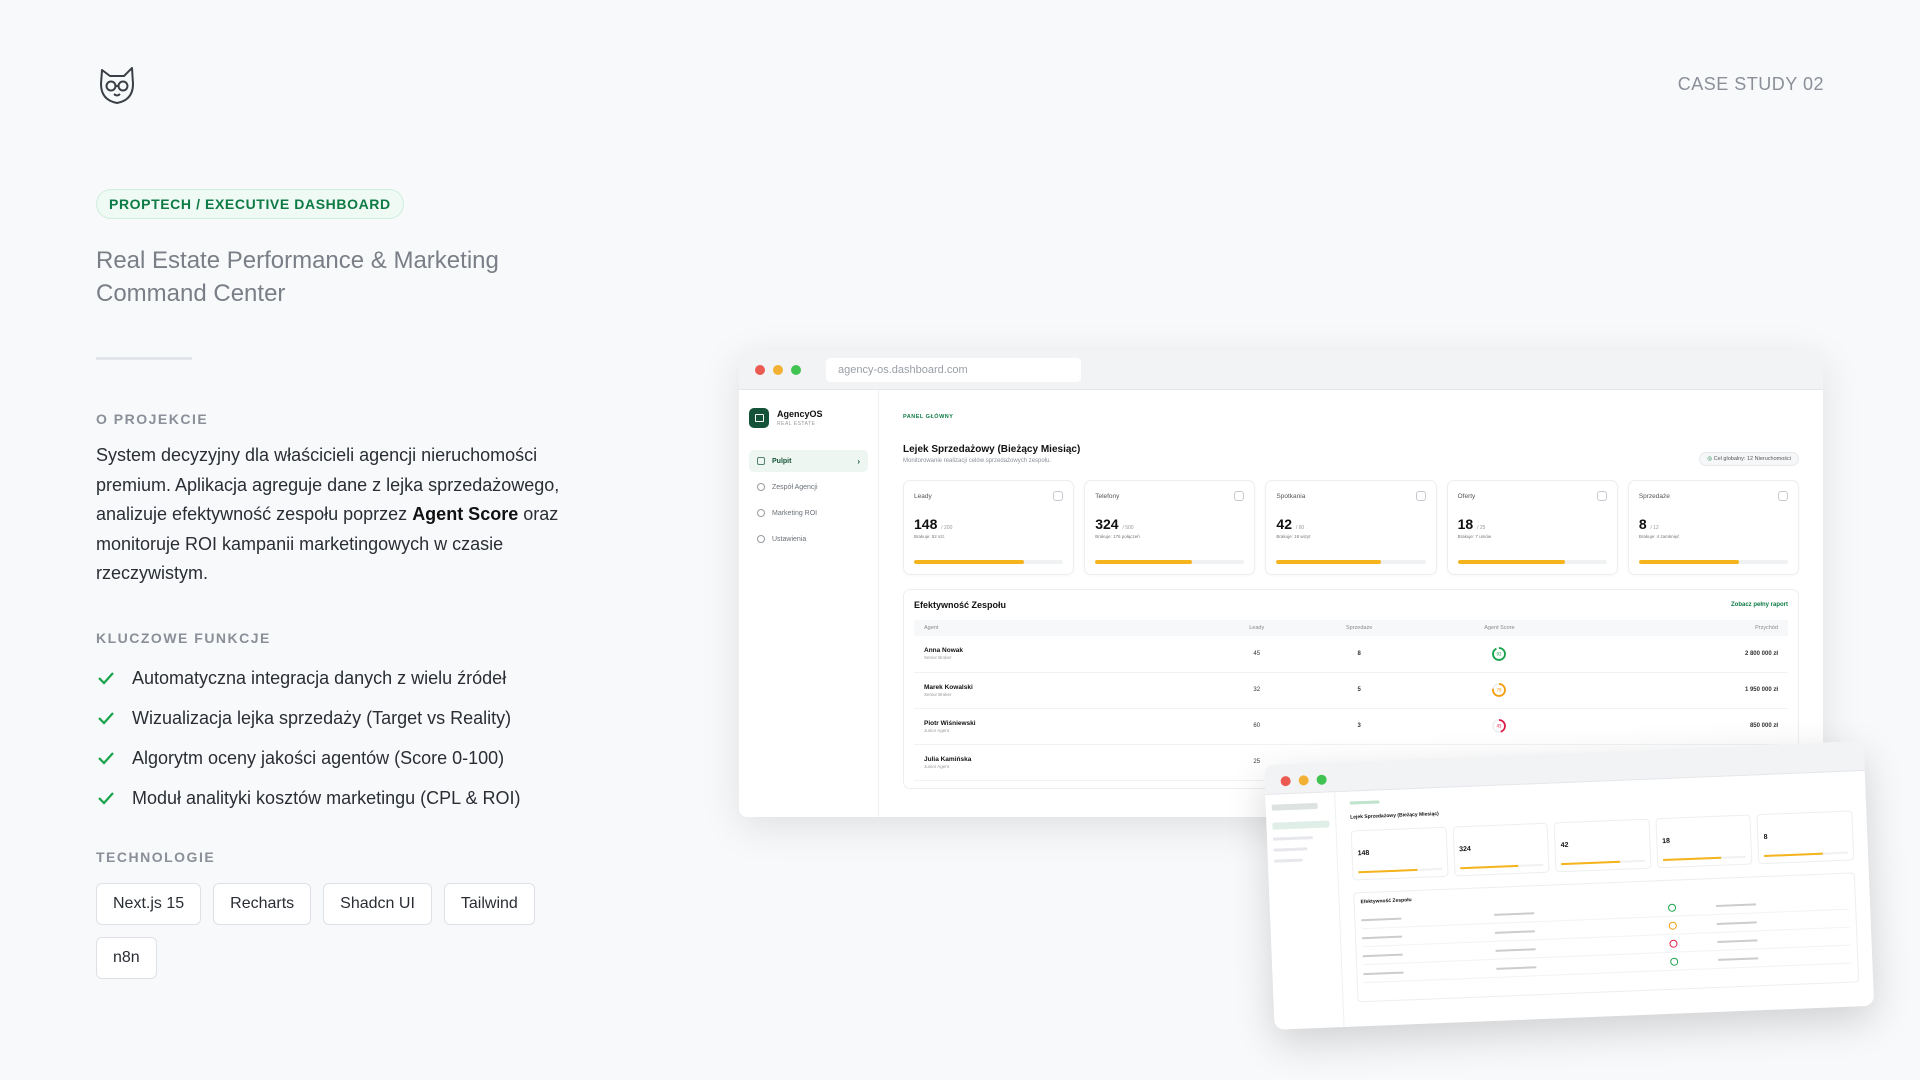 The width and height of the screenshot is (1920, 1080). Describe the element at coordinates (761, 539) in the screenshot. I see `gear-icon` at that location.